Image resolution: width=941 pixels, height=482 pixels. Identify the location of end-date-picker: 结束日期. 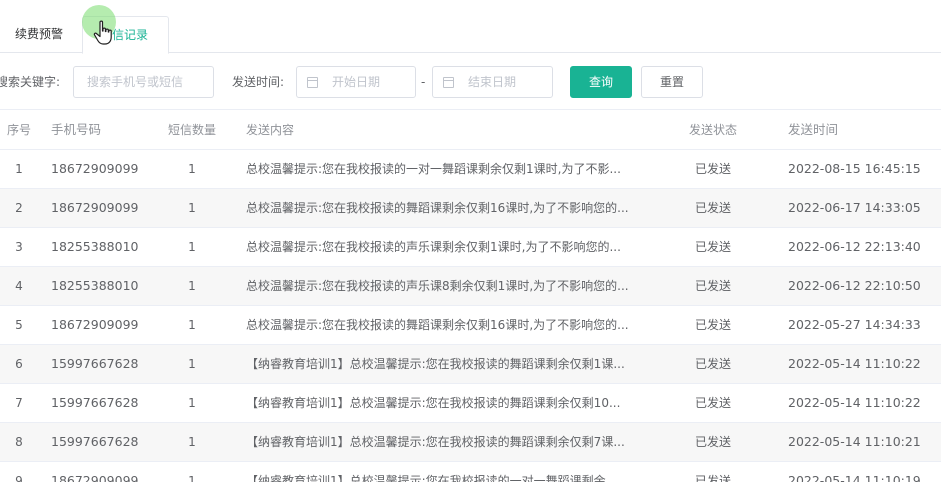
(492, 82).